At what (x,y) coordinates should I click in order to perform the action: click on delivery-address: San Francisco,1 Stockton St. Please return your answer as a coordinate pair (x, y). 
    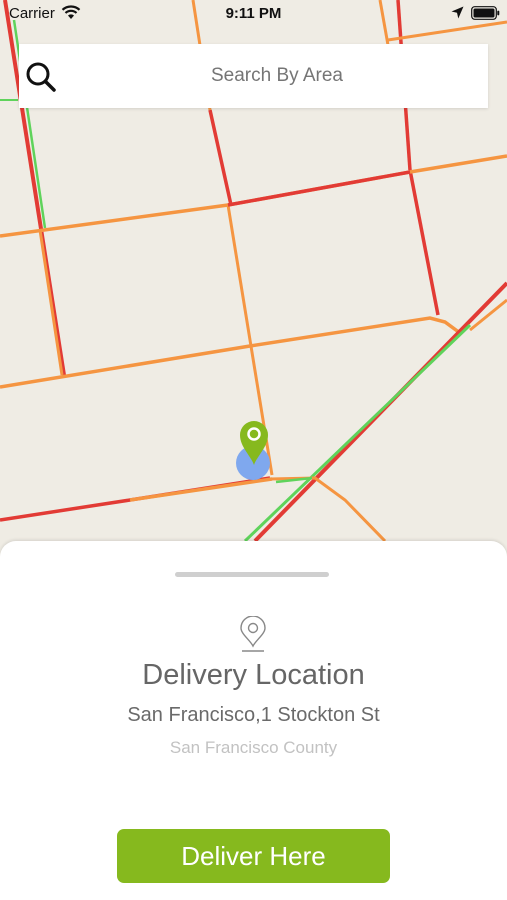
    Looking at the image, I should click on (253, 715).